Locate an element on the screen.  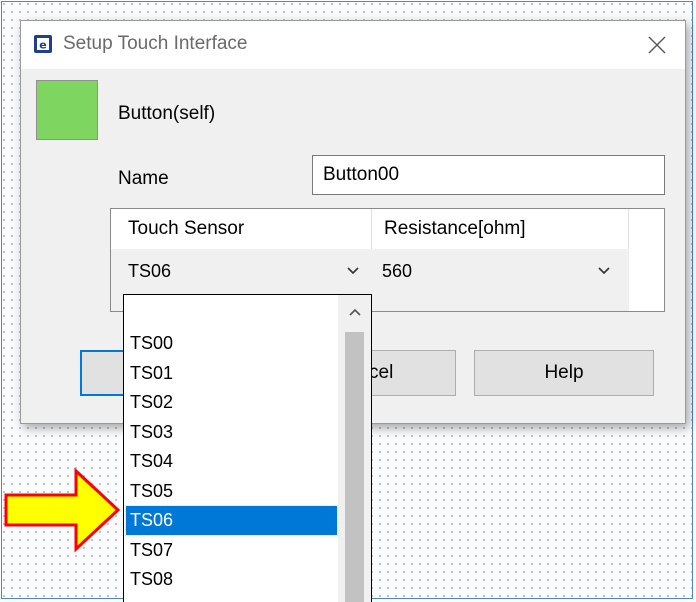
dropdown-option-ts03: TS03 is located at coordinates (231, 432).